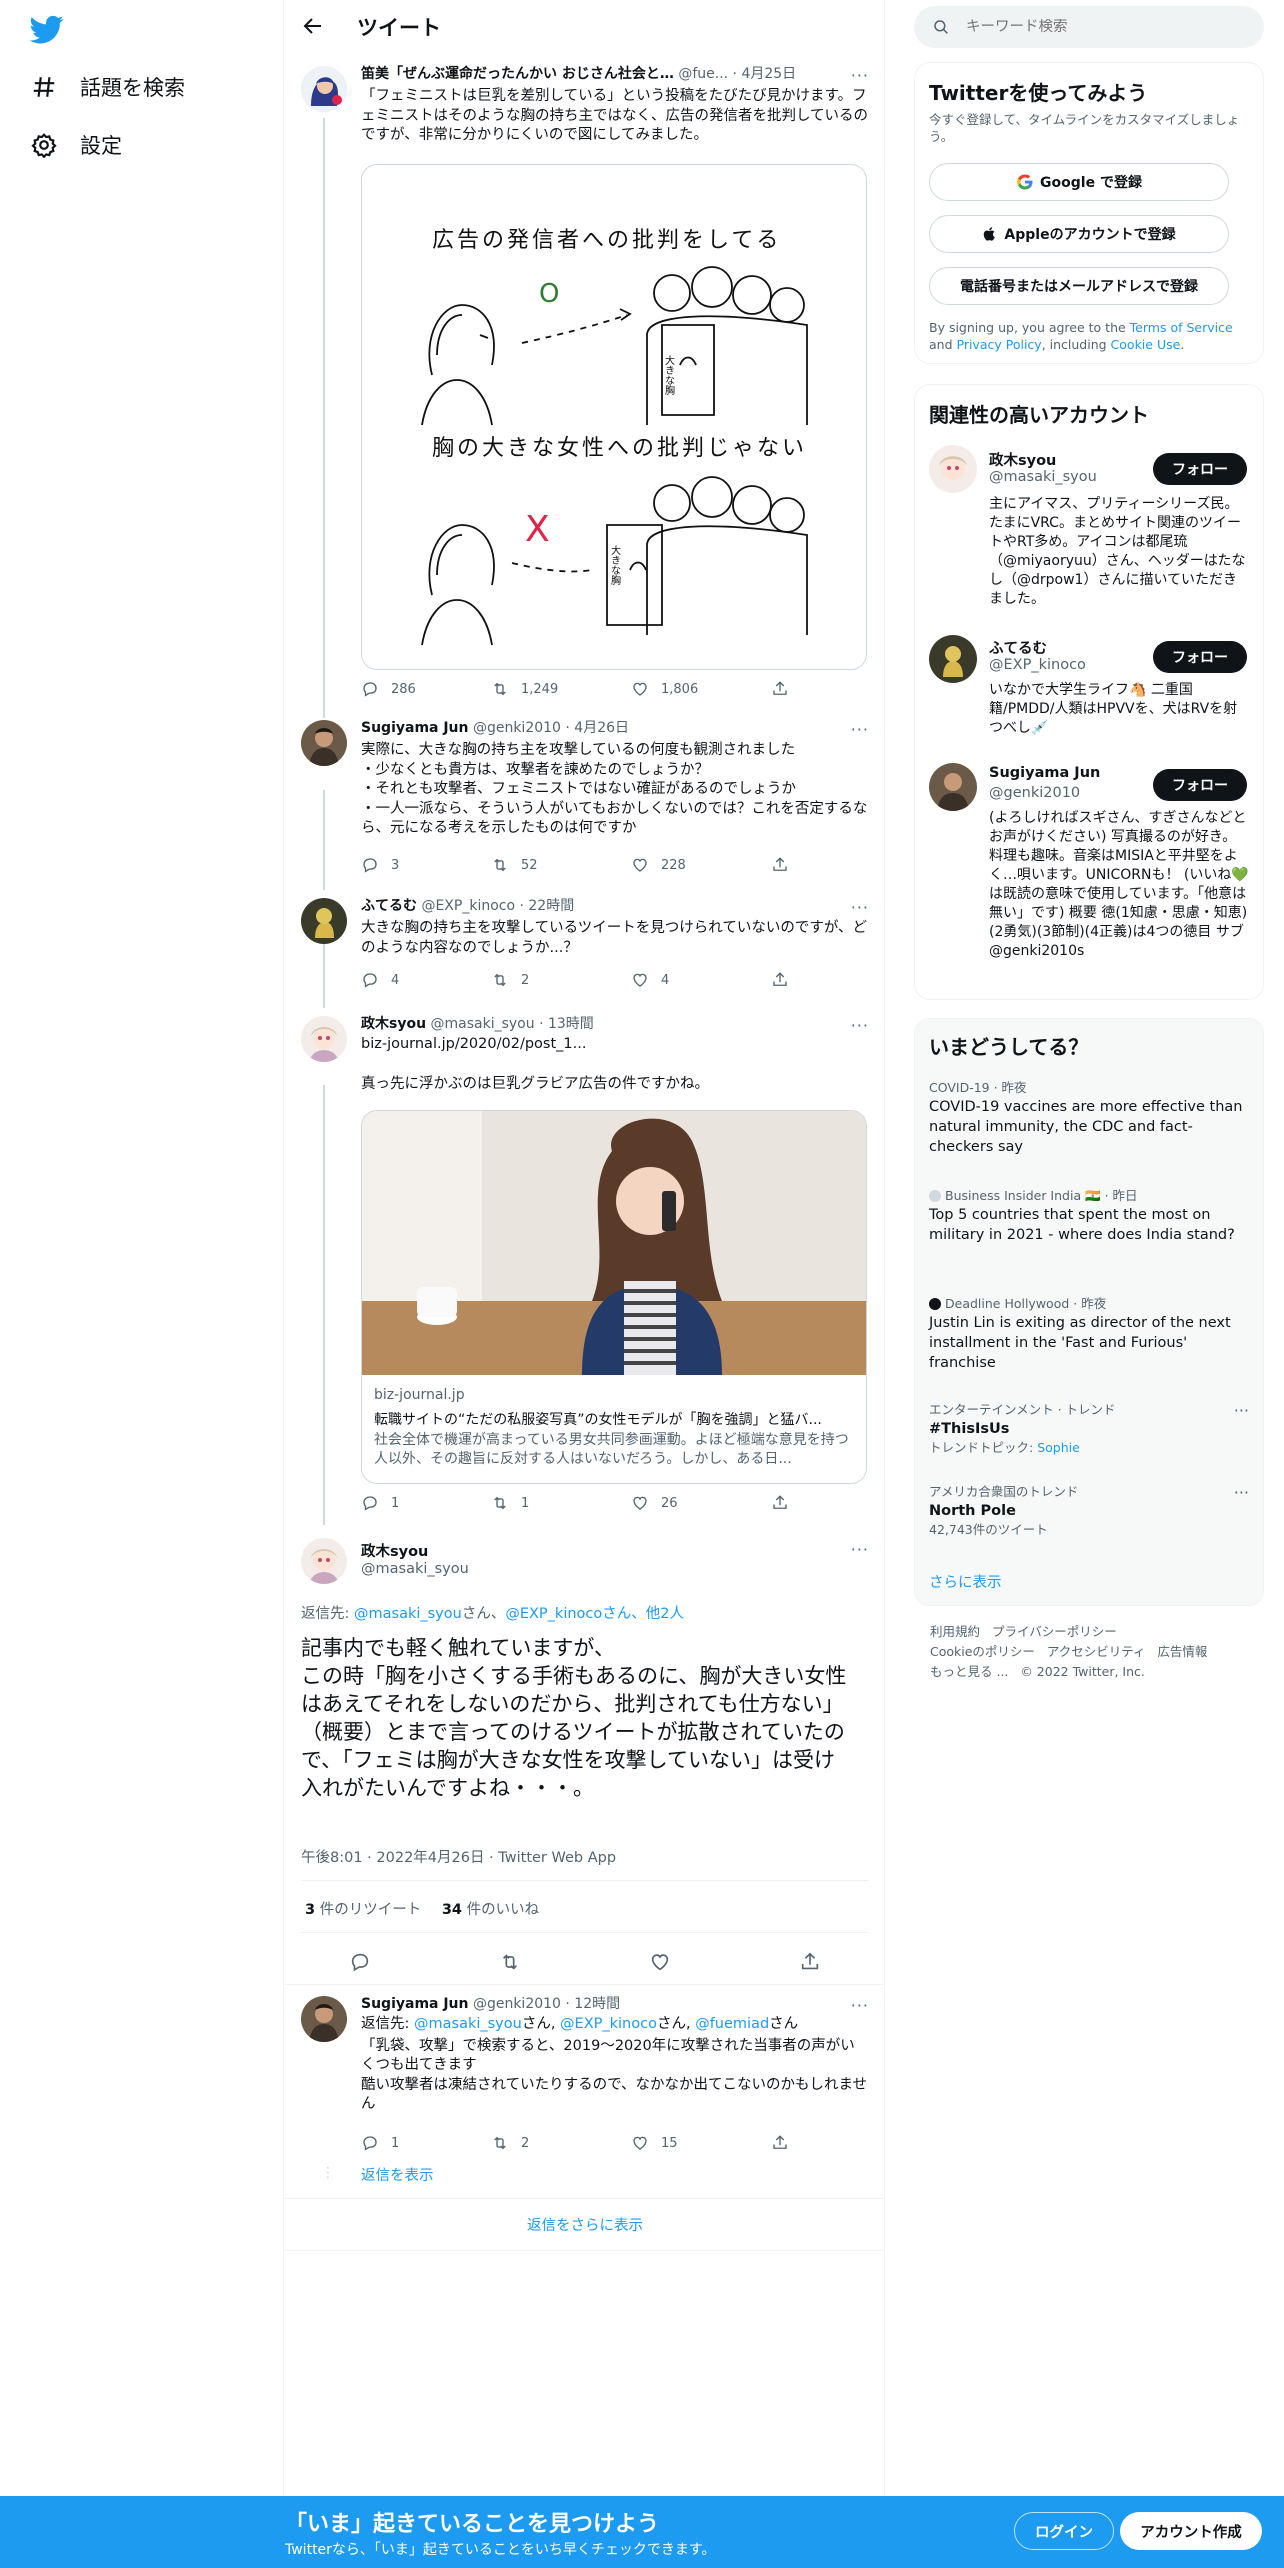  Describe the element at coordinates (1079, 234) in the screenshot. I see `apple-signup-button: Appleのアカウントで登録` at that location.